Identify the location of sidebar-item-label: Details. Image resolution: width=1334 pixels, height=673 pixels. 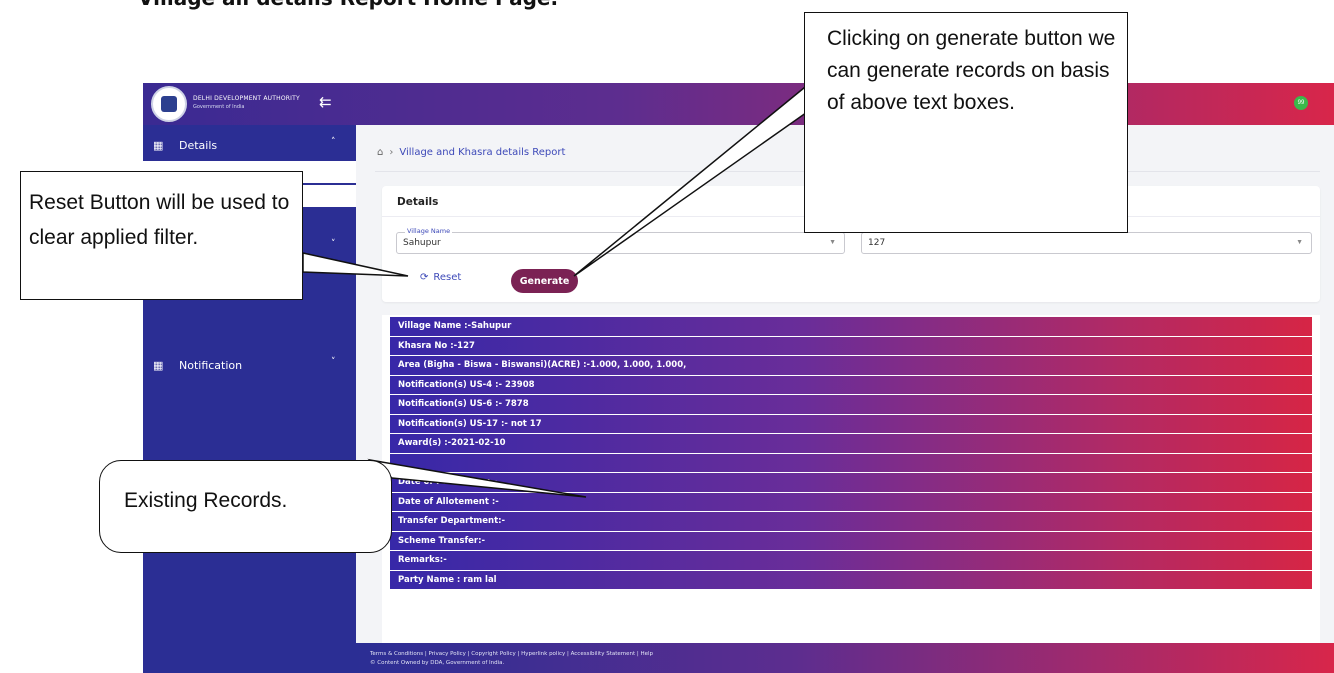
(198, 145).